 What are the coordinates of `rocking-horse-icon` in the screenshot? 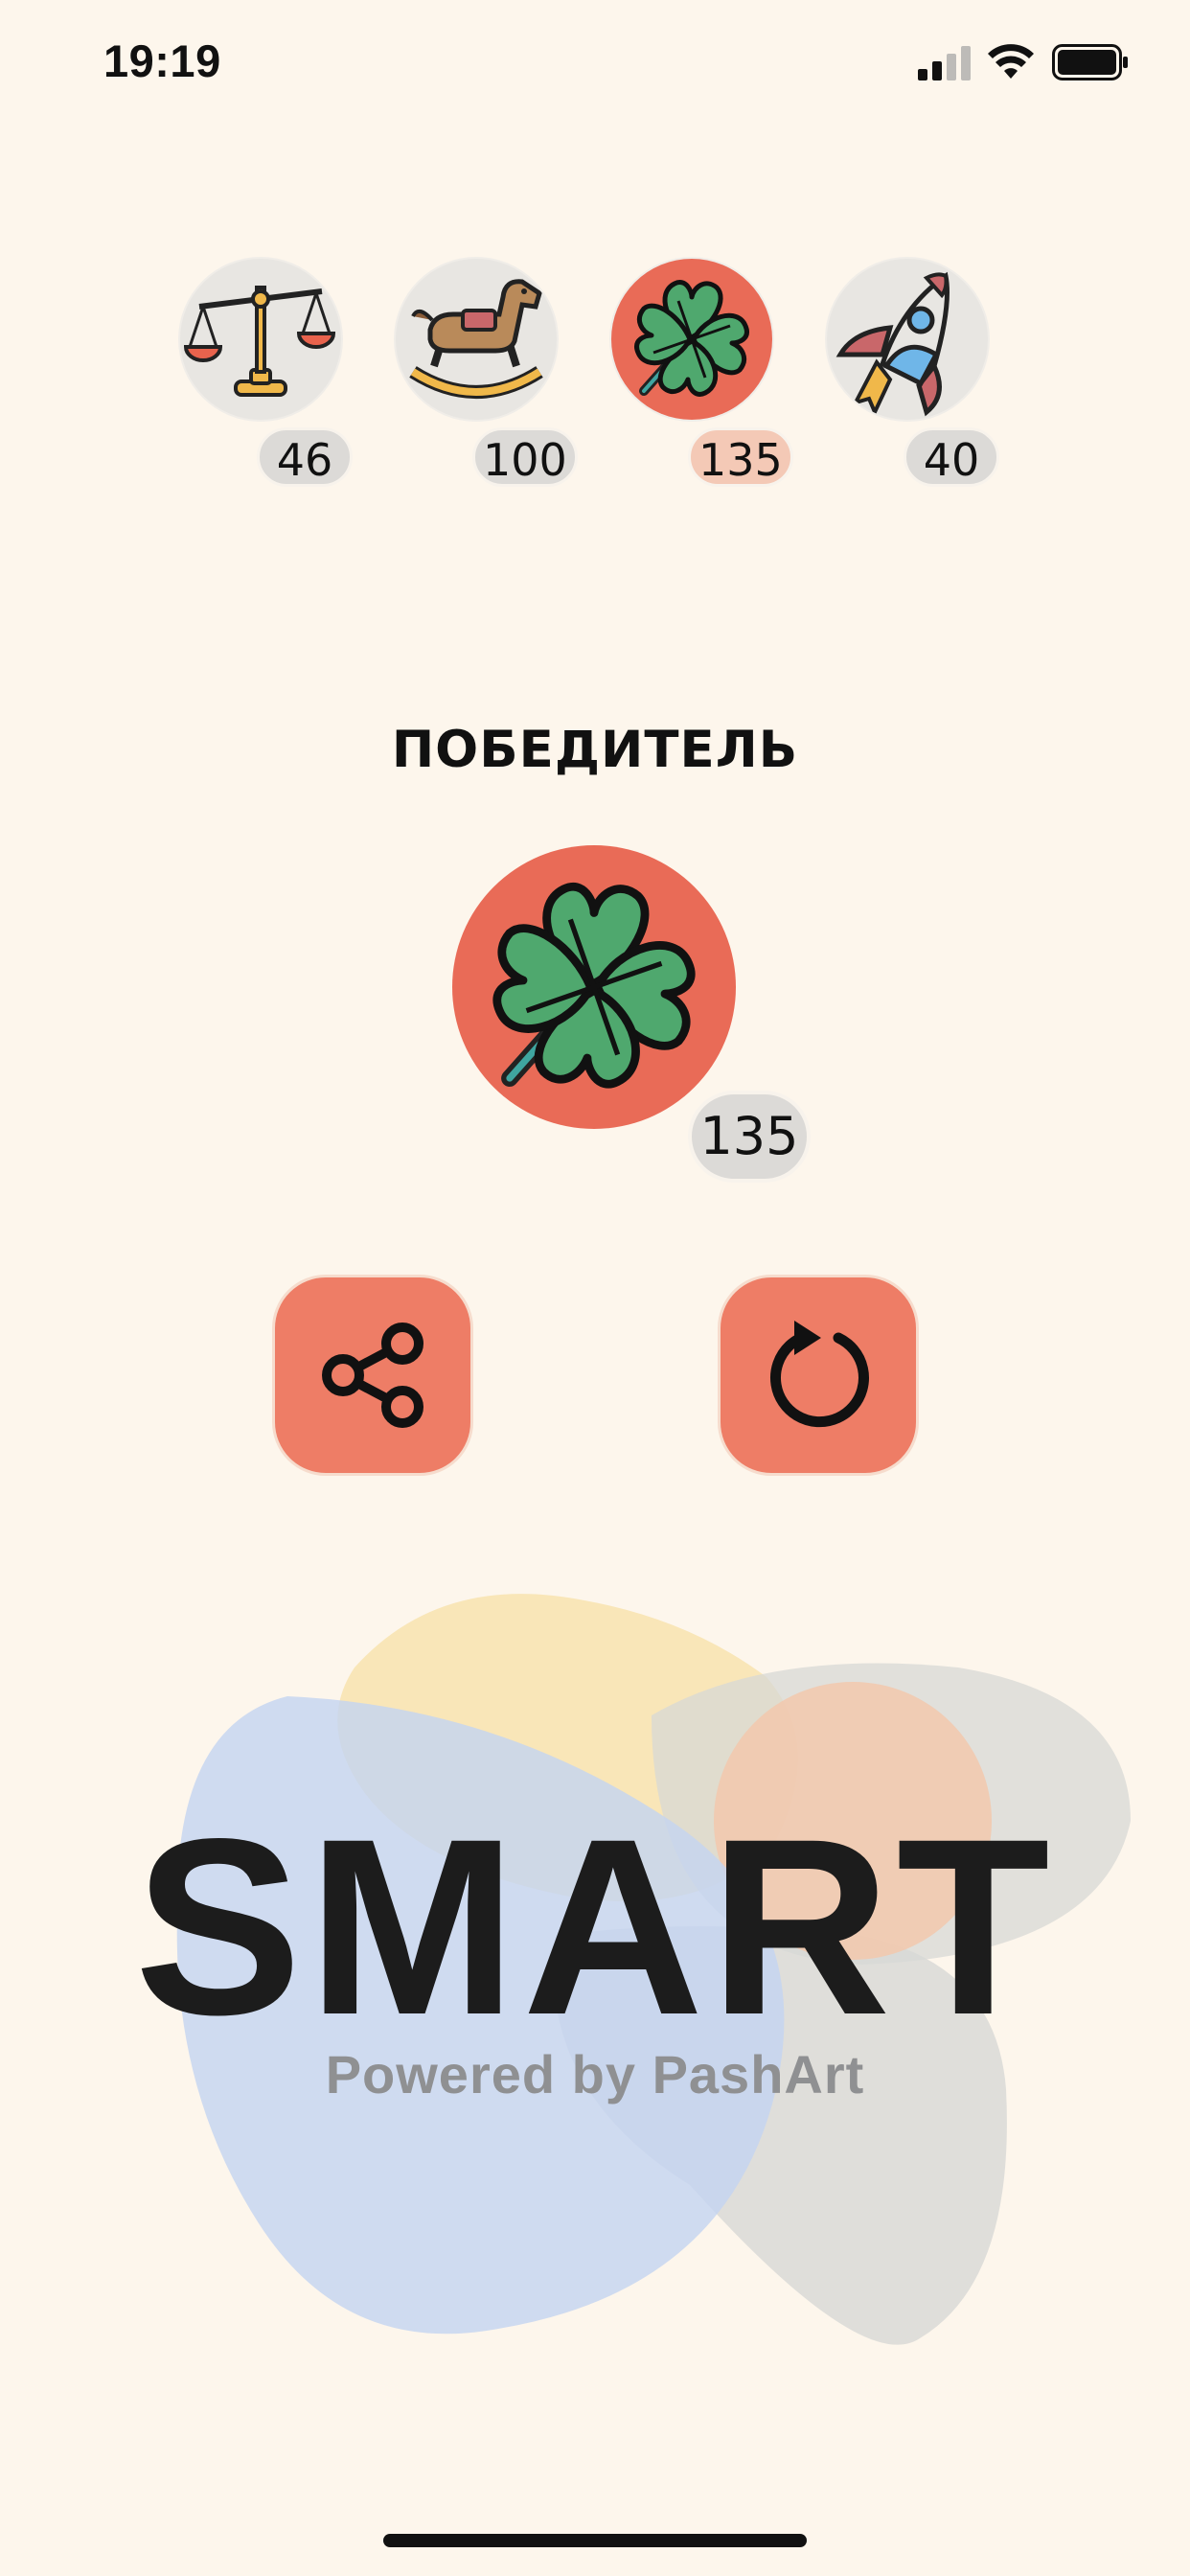 It's located at (476, 339).